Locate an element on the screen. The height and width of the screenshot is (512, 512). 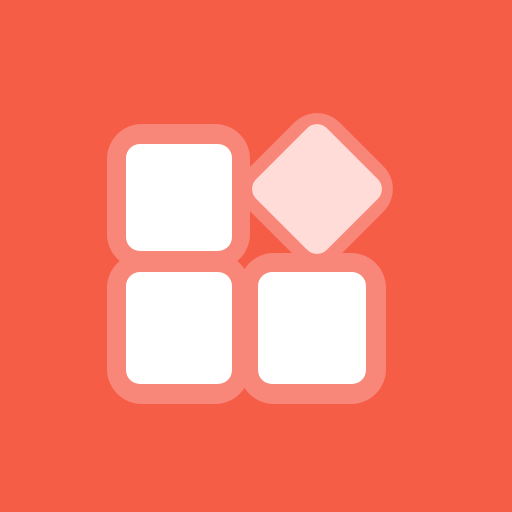
diamond-tile is located at coordinates (317, 189).